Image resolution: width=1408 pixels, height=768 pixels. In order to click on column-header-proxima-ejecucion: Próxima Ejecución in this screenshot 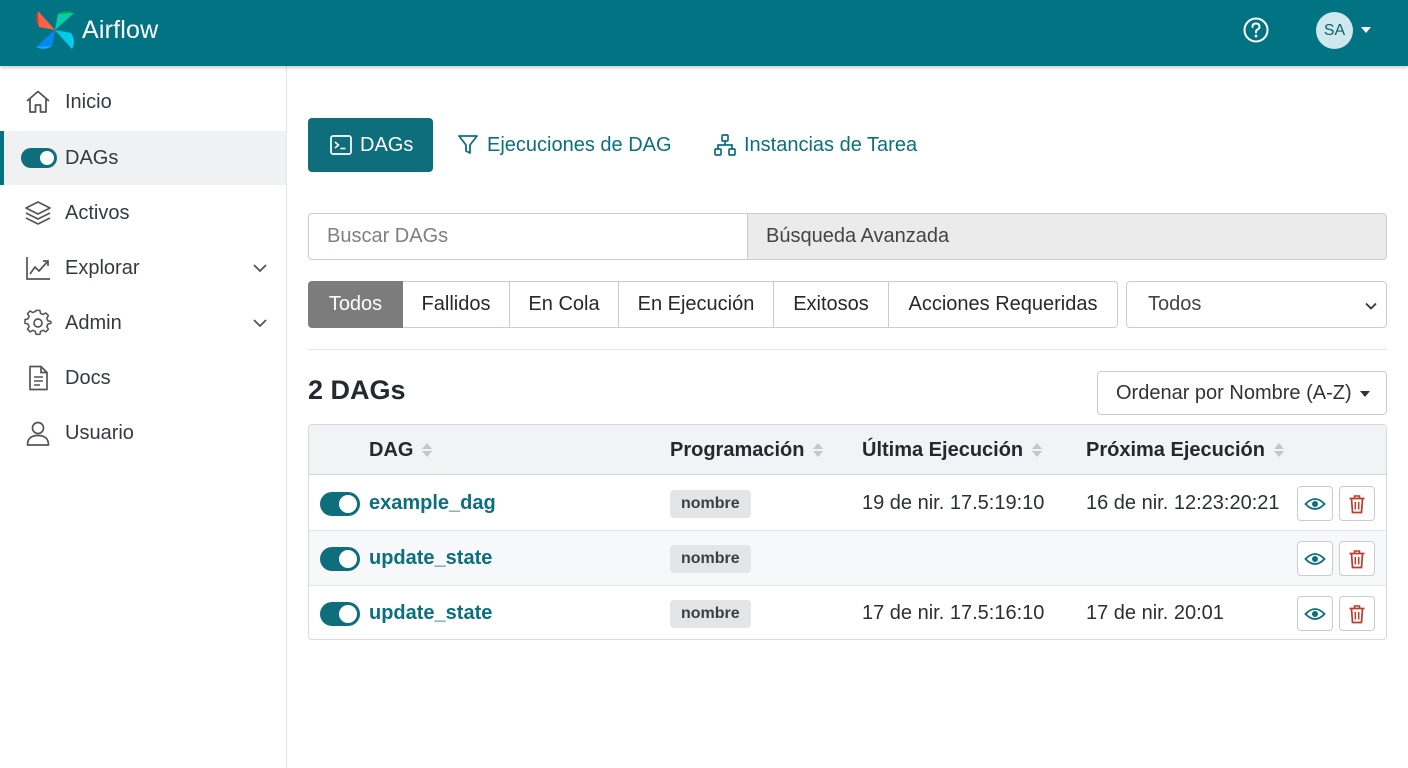, I will do `click(1185, 450)`.